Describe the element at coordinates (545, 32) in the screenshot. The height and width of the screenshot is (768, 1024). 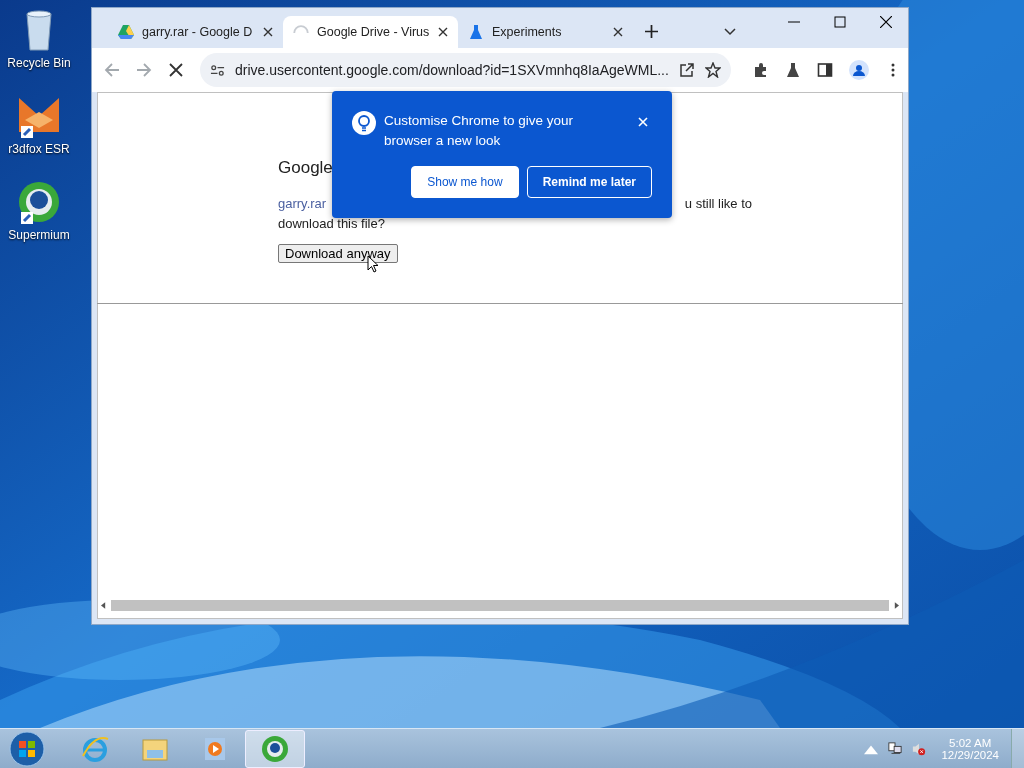
I see `browser-tab: Experiments` at that location.